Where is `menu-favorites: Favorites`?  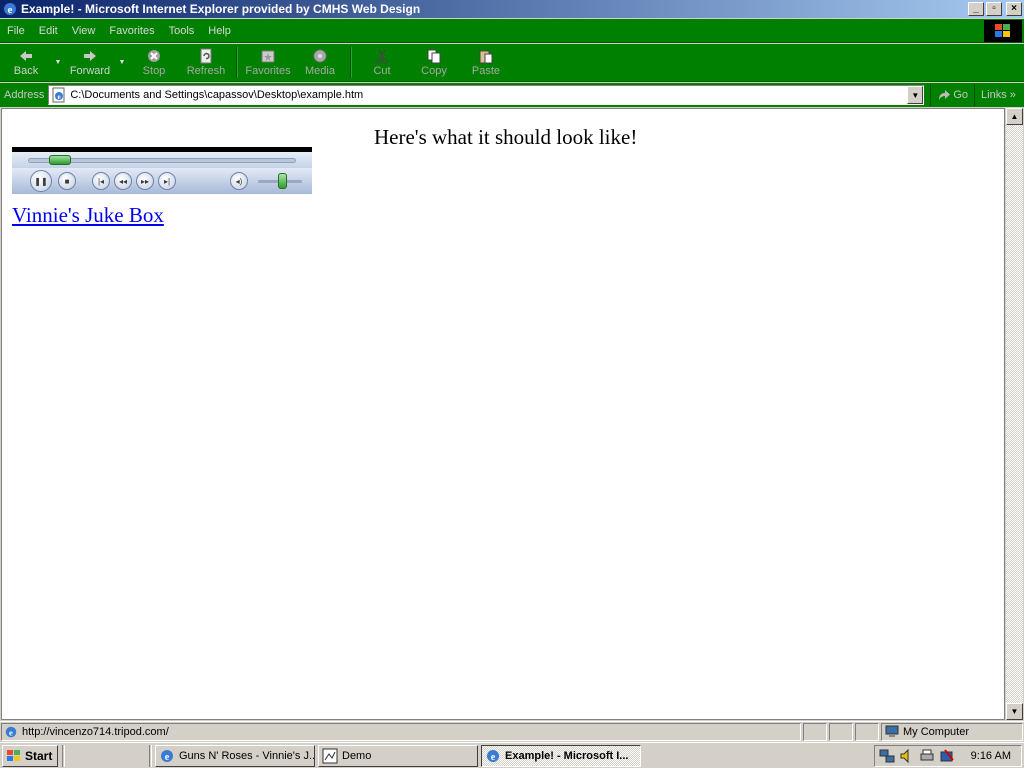
menu-favorites: Favorites is located at coordinates (131, 31).